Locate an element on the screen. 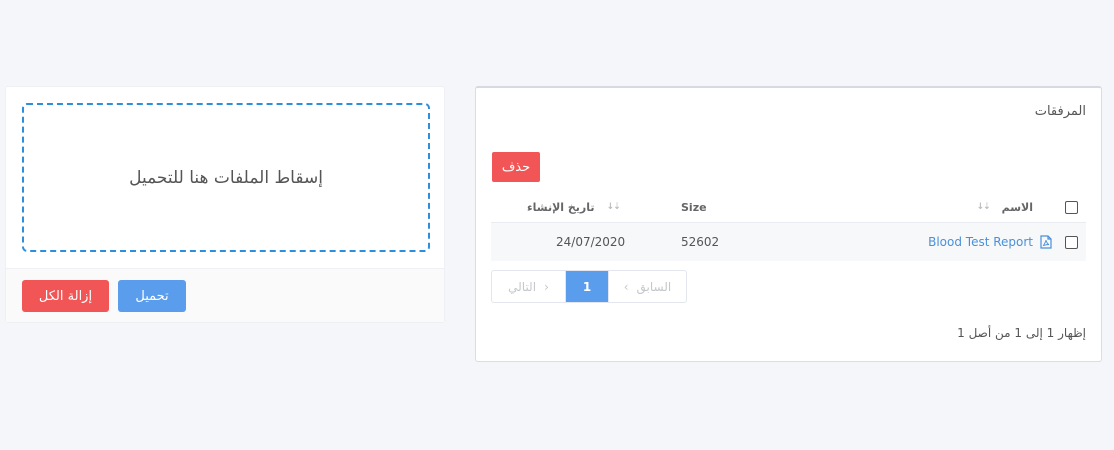  next-label: التالي is located at coordinates (522, 286).